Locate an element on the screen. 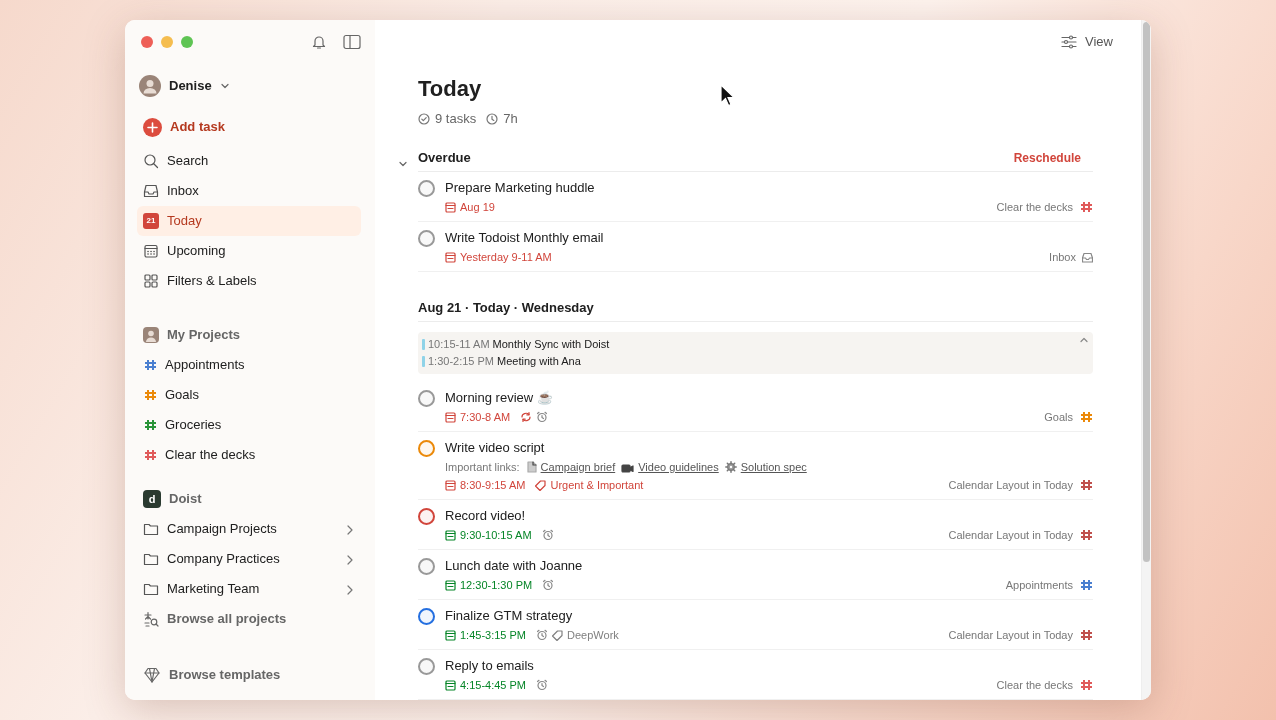  close-button is located at coordinates (147, 42).